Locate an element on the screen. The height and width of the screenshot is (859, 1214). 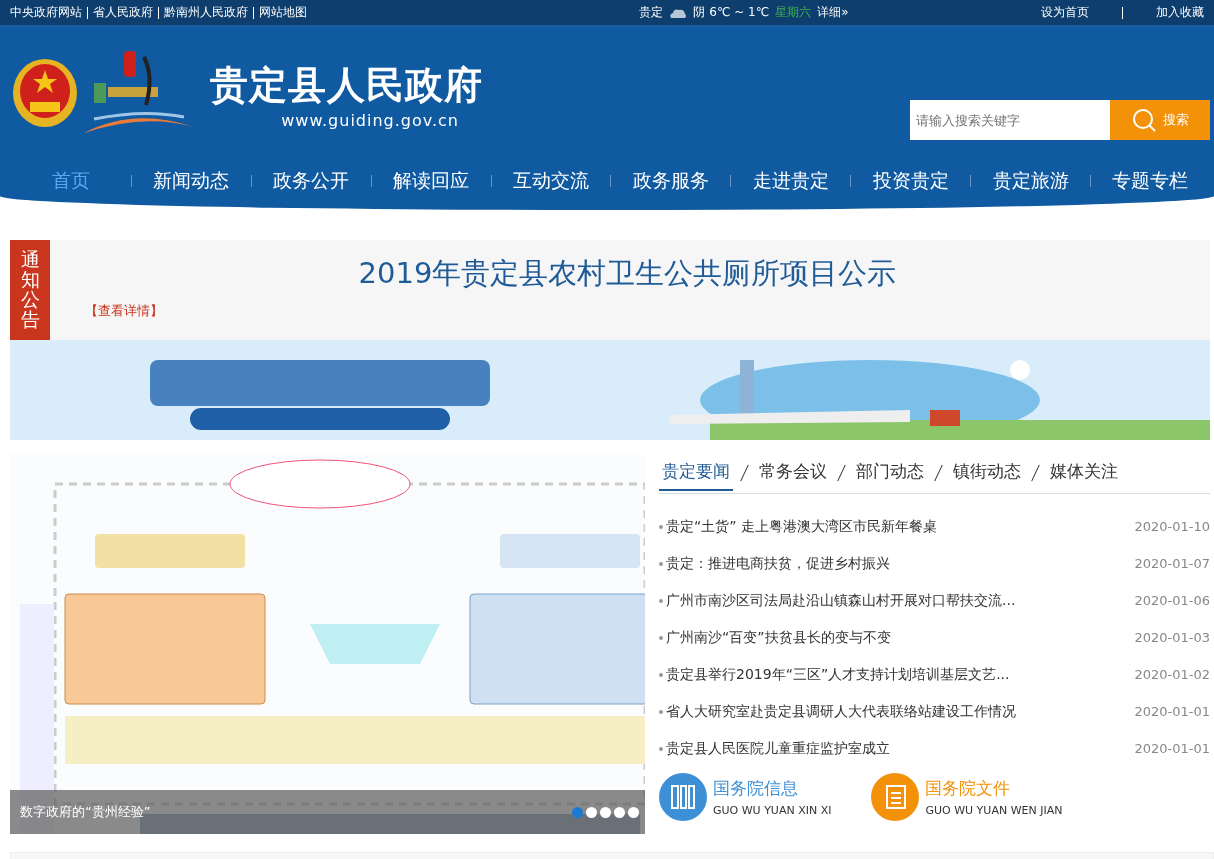
action-link: 加入收藏 is located at coordinates (1180, 12).